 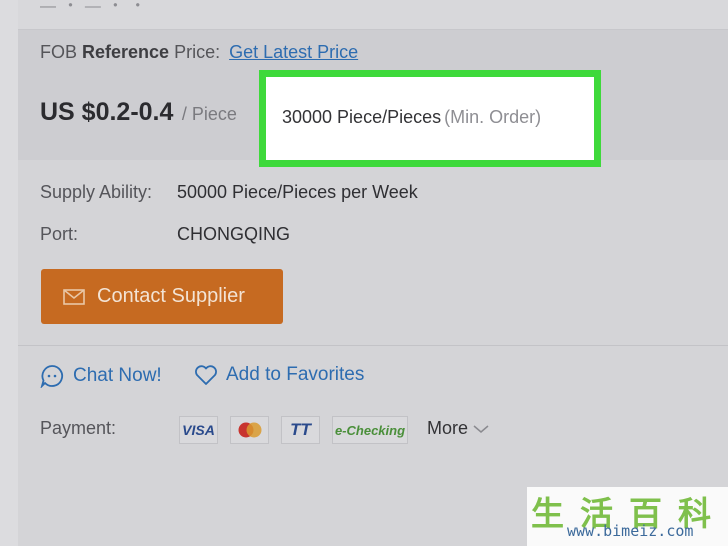 I want to click on watermark-url: www.bimeiz.com, so click(x=630, y=531).